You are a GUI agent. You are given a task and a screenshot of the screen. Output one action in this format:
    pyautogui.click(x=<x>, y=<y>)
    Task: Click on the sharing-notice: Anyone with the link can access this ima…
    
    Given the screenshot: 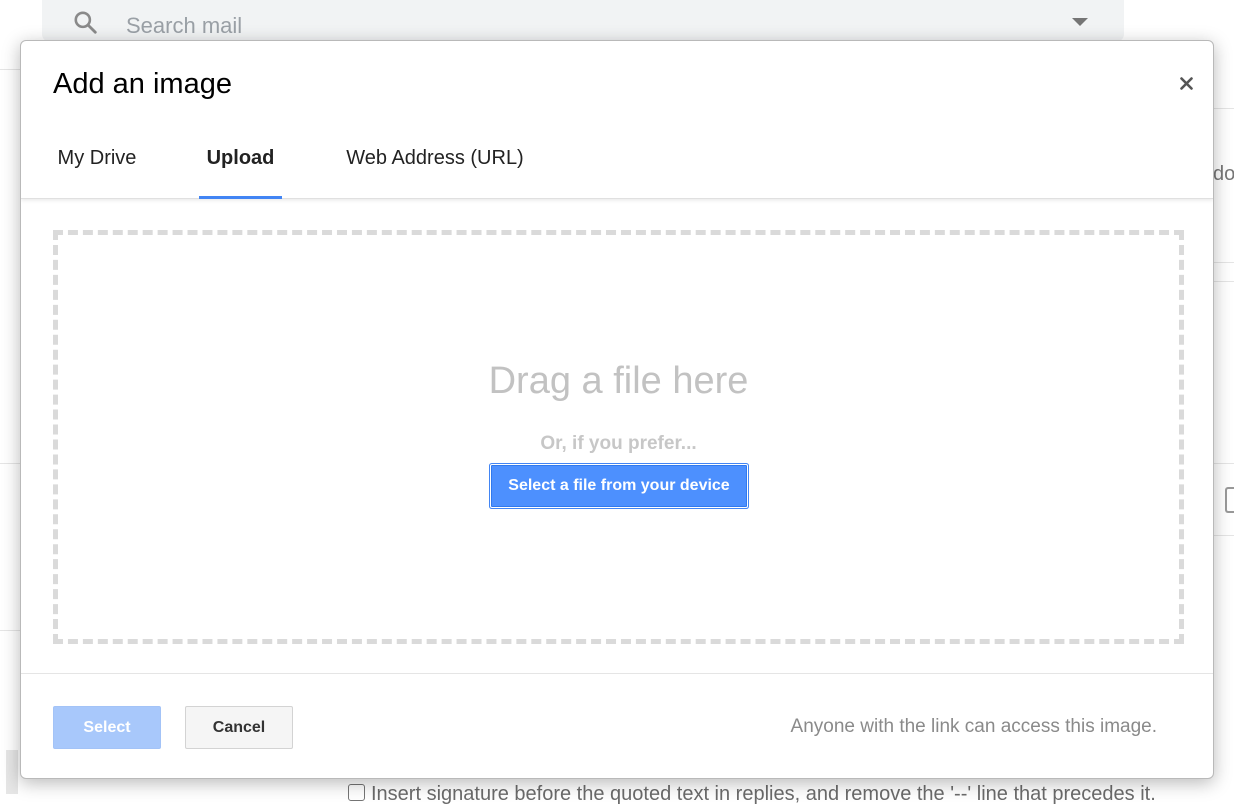 What is the action you would take?
    pyautogui.click(x=973, y=726)
    